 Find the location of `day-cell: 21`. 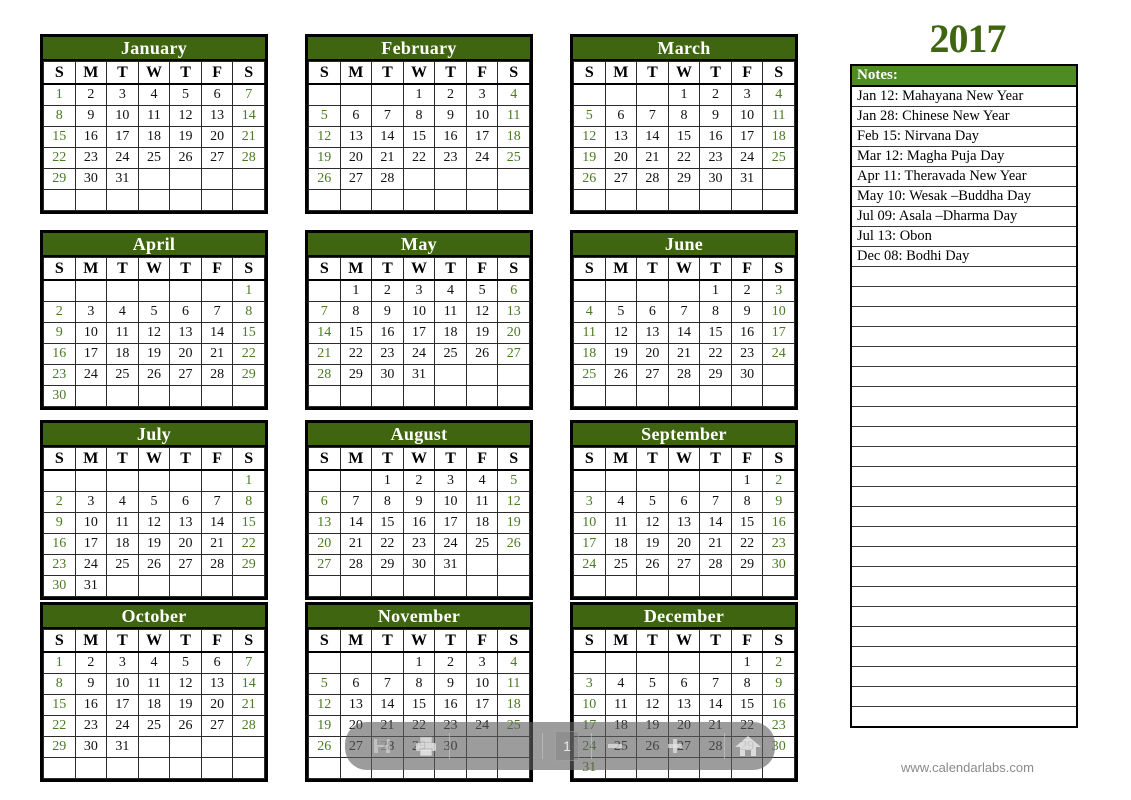

day-cell: 21 is located at coordinates (356, 544).